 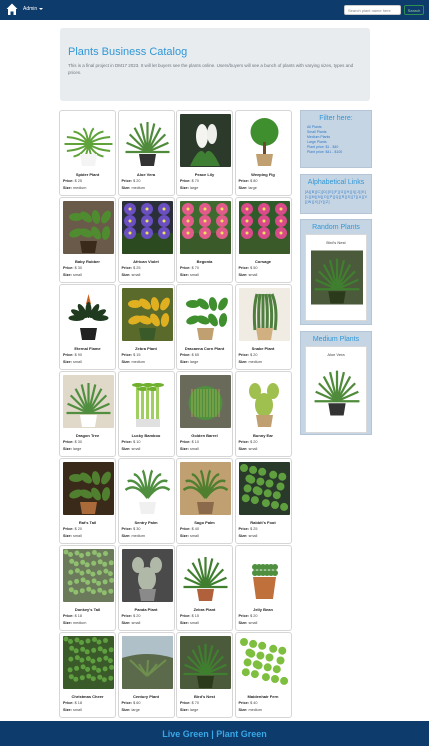 I want to click on plant-card: Baby Rubber Price: $ 30 Size: small, so click(x=87, y=240).